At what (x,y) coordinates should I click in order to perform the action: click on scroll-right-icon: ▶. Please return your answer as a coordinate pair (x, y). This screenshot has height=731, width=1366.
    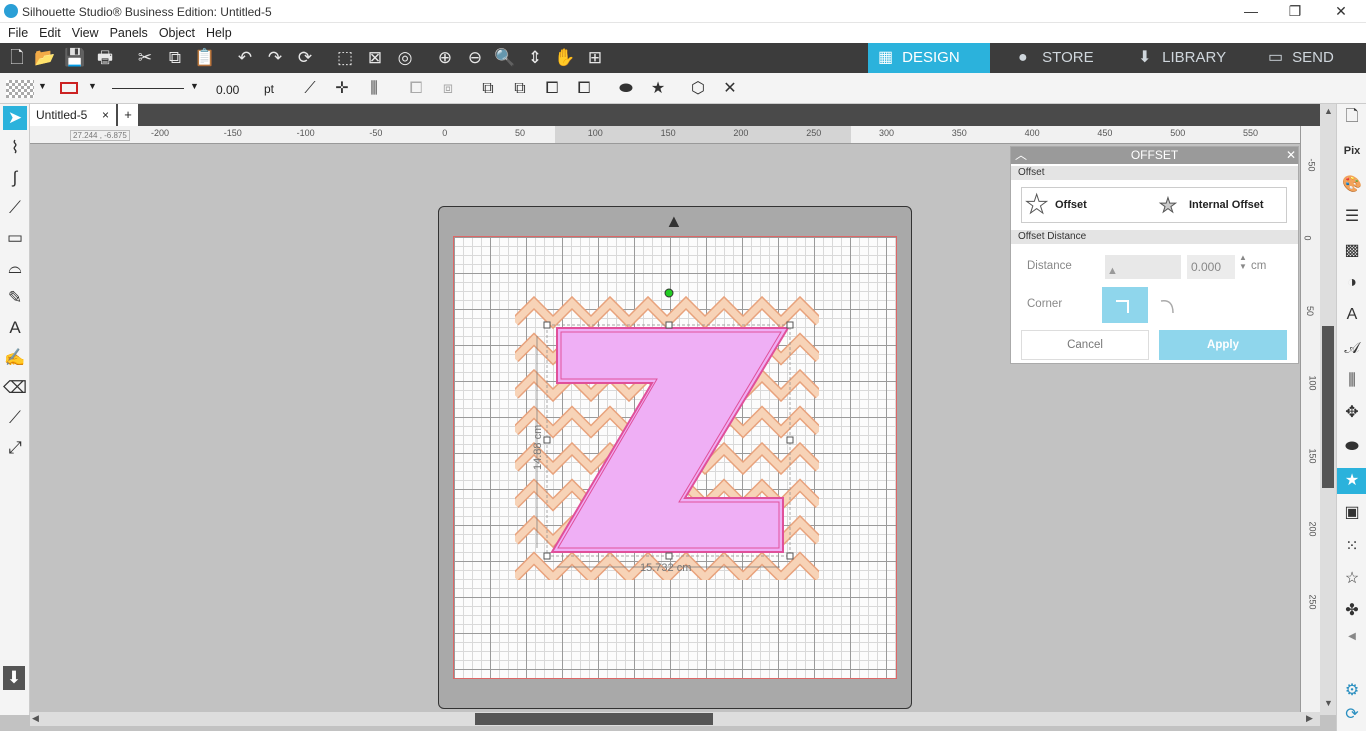
    Looking at the image, I should click on (1309, 718).